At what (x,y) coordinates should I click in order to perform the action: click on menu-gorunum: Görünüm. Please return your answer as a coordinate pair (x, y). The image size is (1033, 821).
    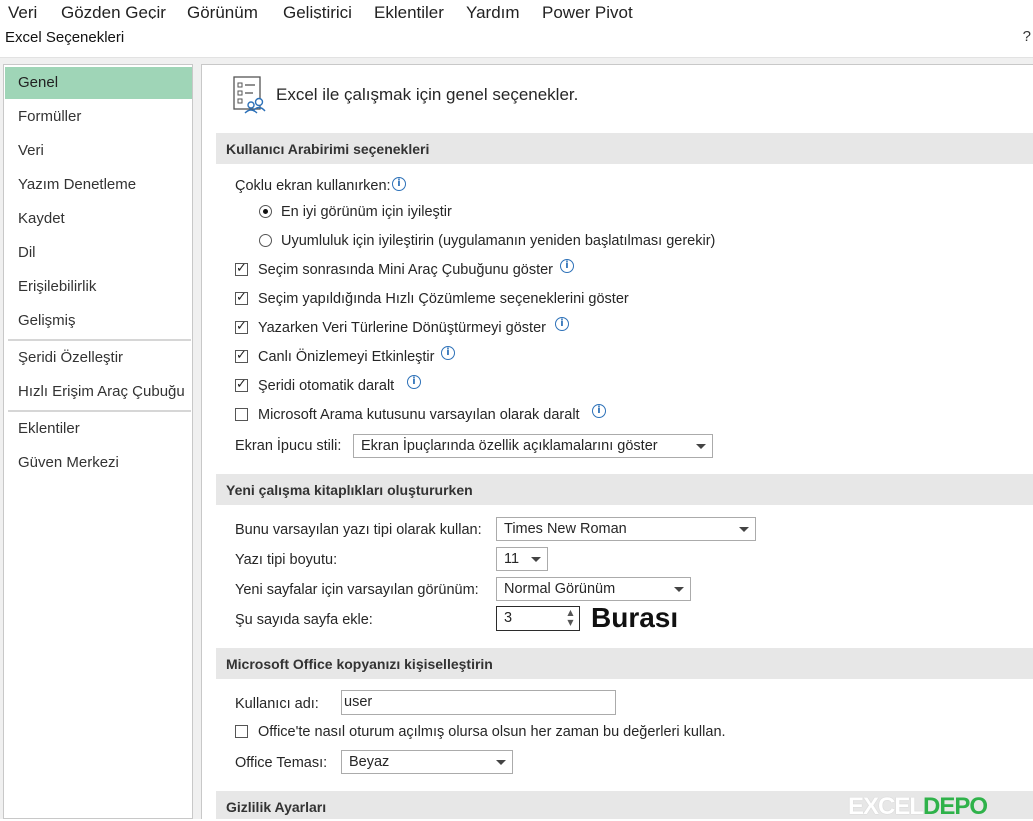
    Looking at the image, I should click on (222, 11).